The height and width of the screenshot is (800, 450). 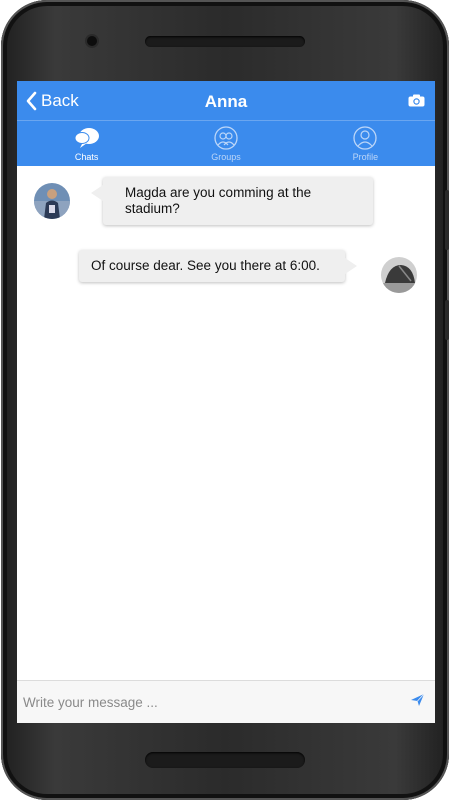 I want to click on tab-groups: Groups, so click(x=225, y=143).